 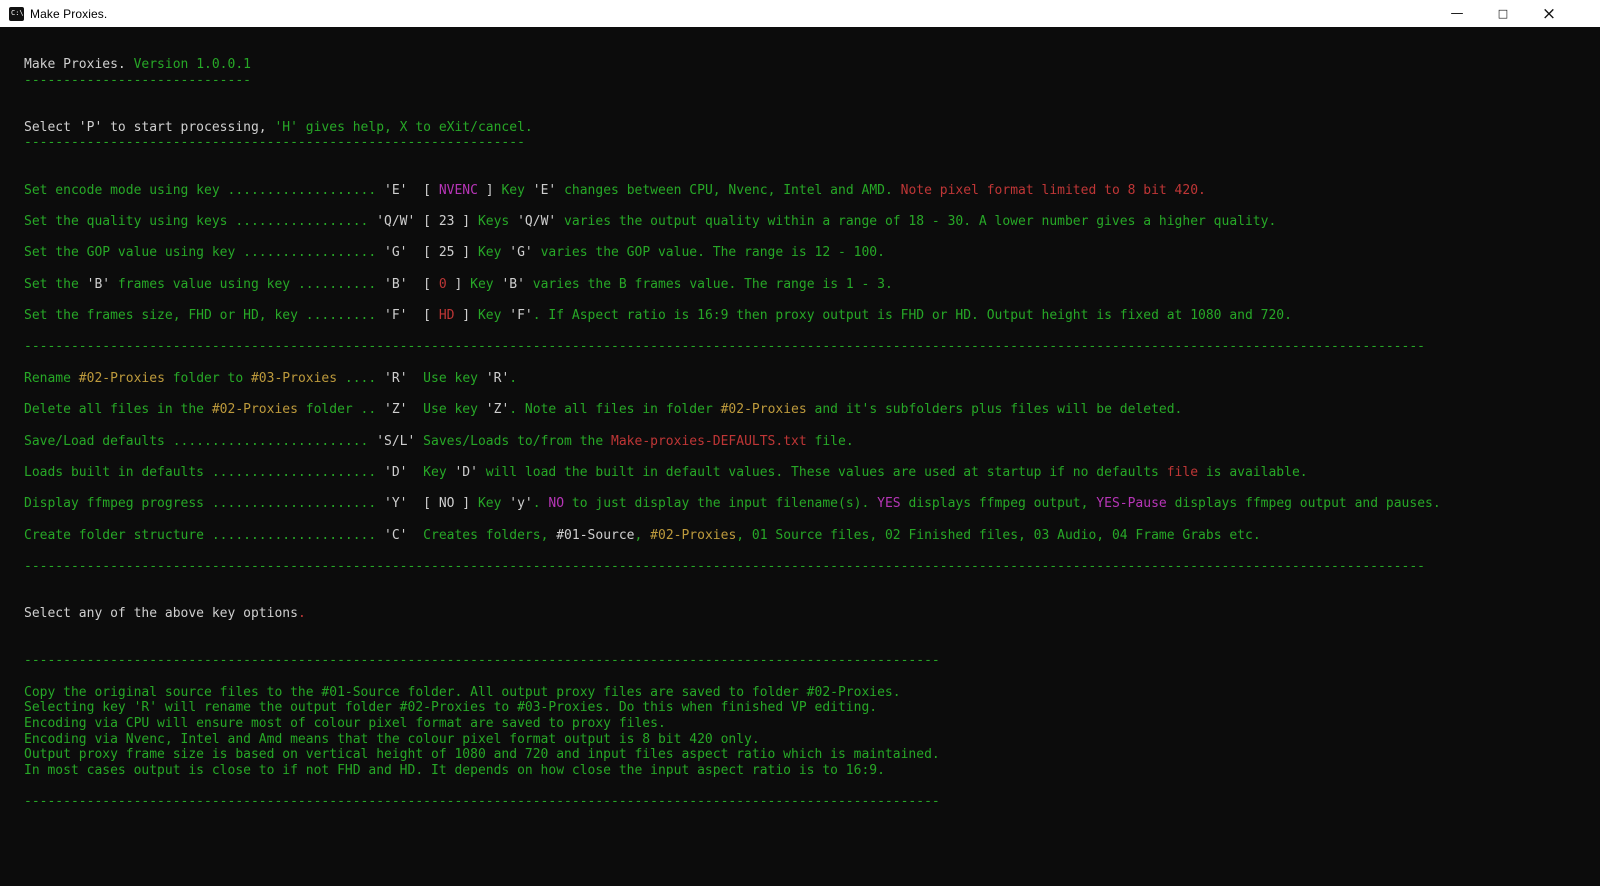 What do you see at coordinates (396, 472) in the screenshot?
I see `console-text-segment: 'D'` at bounding box center [396, 472].